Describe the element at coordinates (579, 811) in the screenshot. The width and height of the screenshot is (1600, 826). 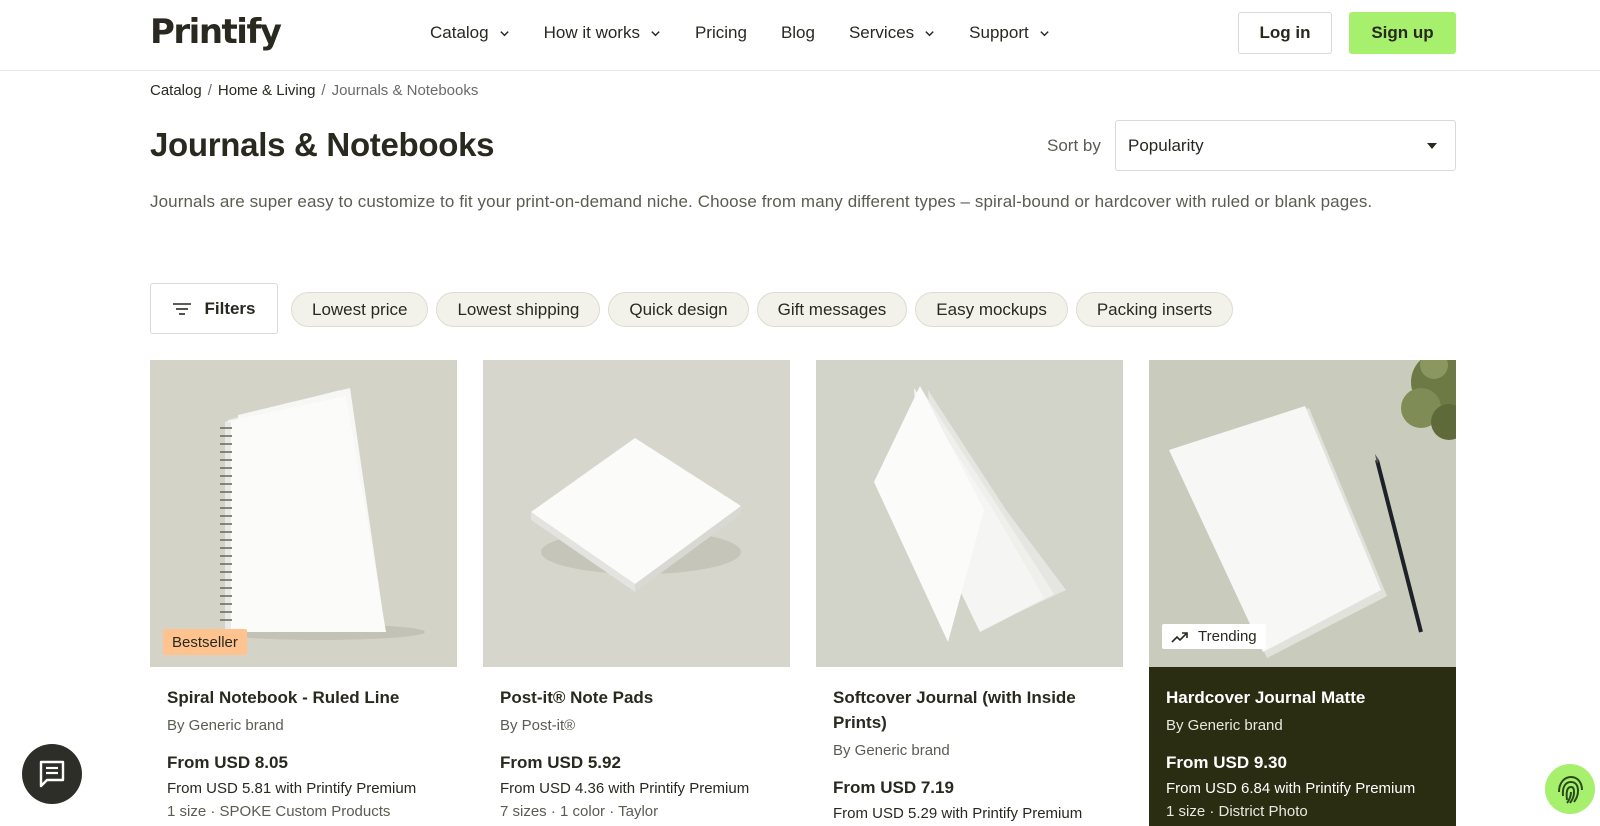
I see `product-meta: 7 sizes · 1 color · Taylor` at that location.